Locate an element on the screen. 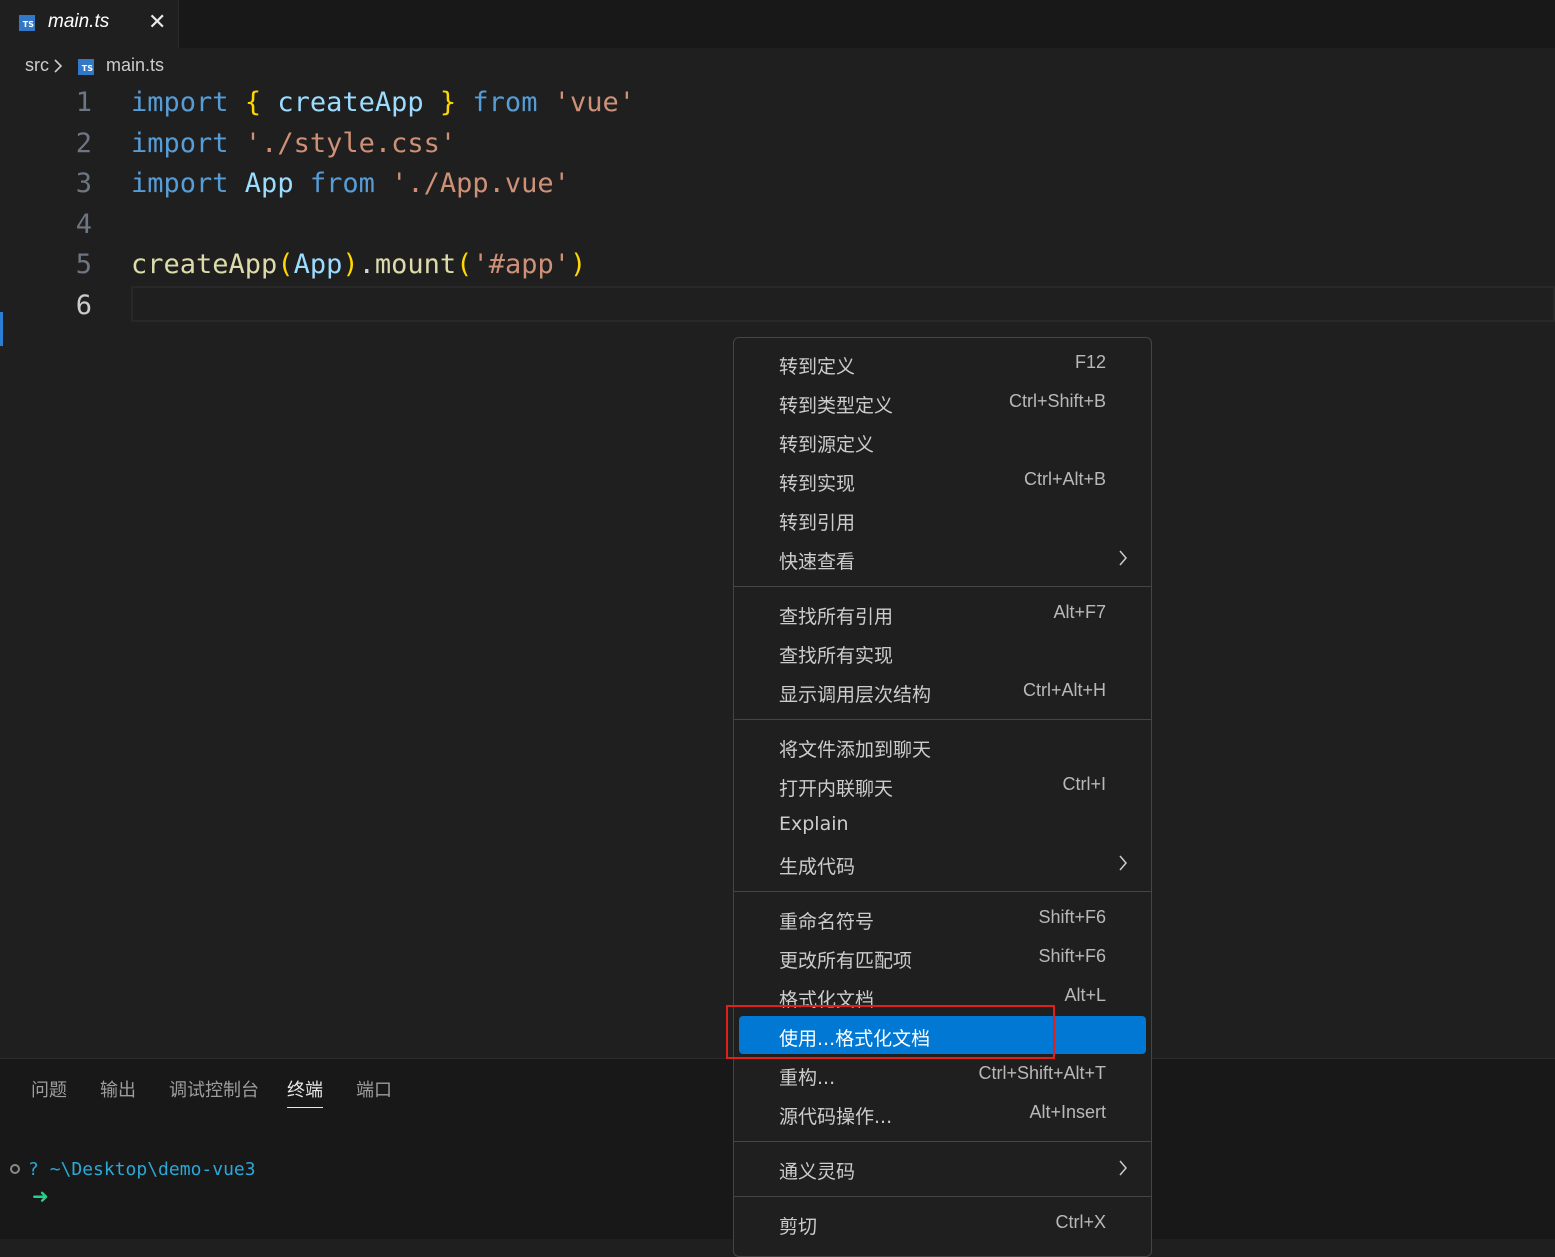 The image size is (1555, 1257). menu-item-find-all-references: 查找所有引用 Alt+F7 is located at coordinates (942, 613).